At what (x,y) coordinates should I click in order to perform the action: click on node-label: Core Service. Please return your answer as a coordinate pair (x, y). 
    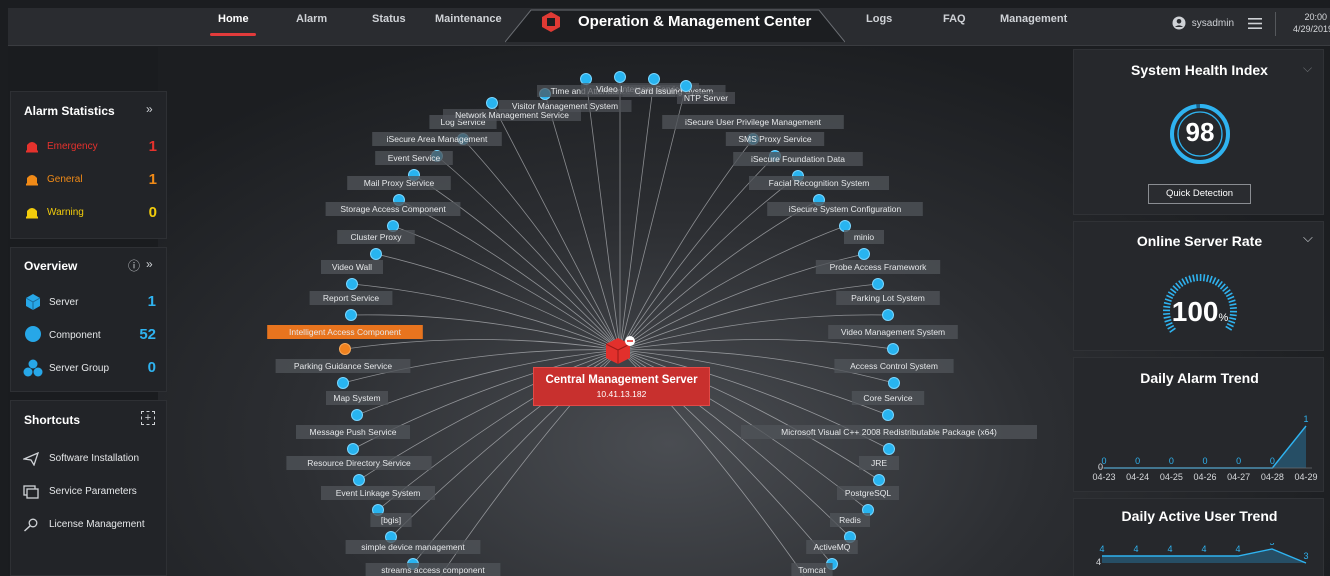
    Looking at the image, I should click on (887, 398).